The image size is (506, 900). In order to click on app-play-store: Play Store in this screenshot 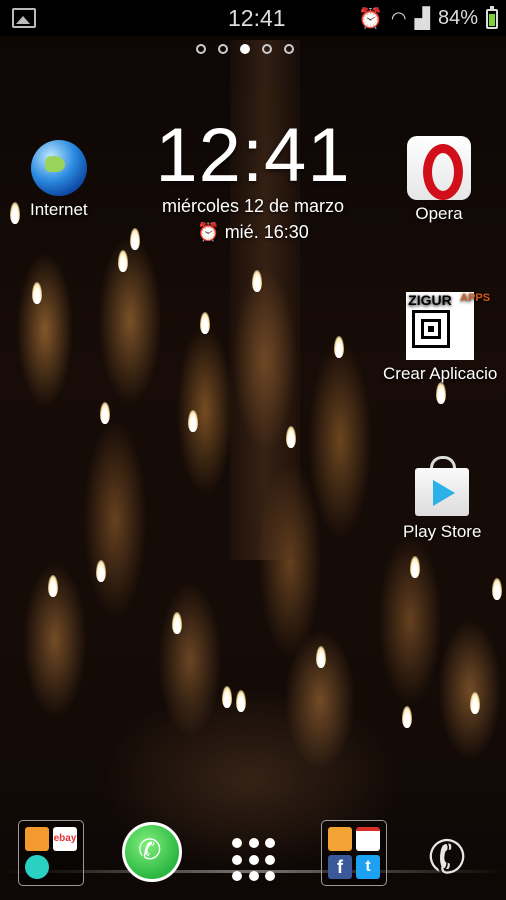, I will do `click(442, 499)`.